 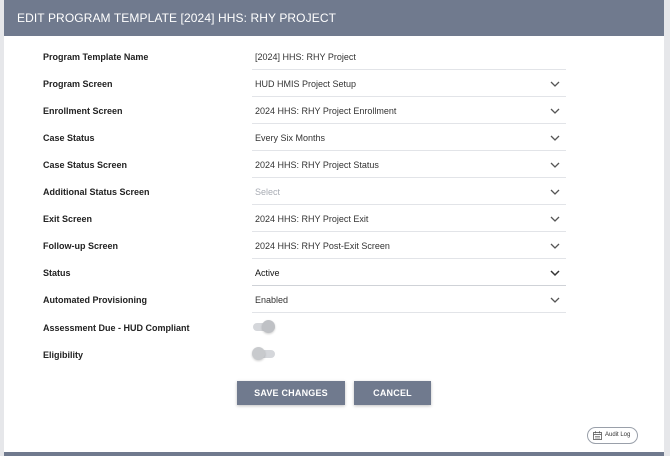 What do you see at coordinates (392, 393) in the screenshot?
I see `cancel-button: CANCEL` at bounding box center [392, 393].